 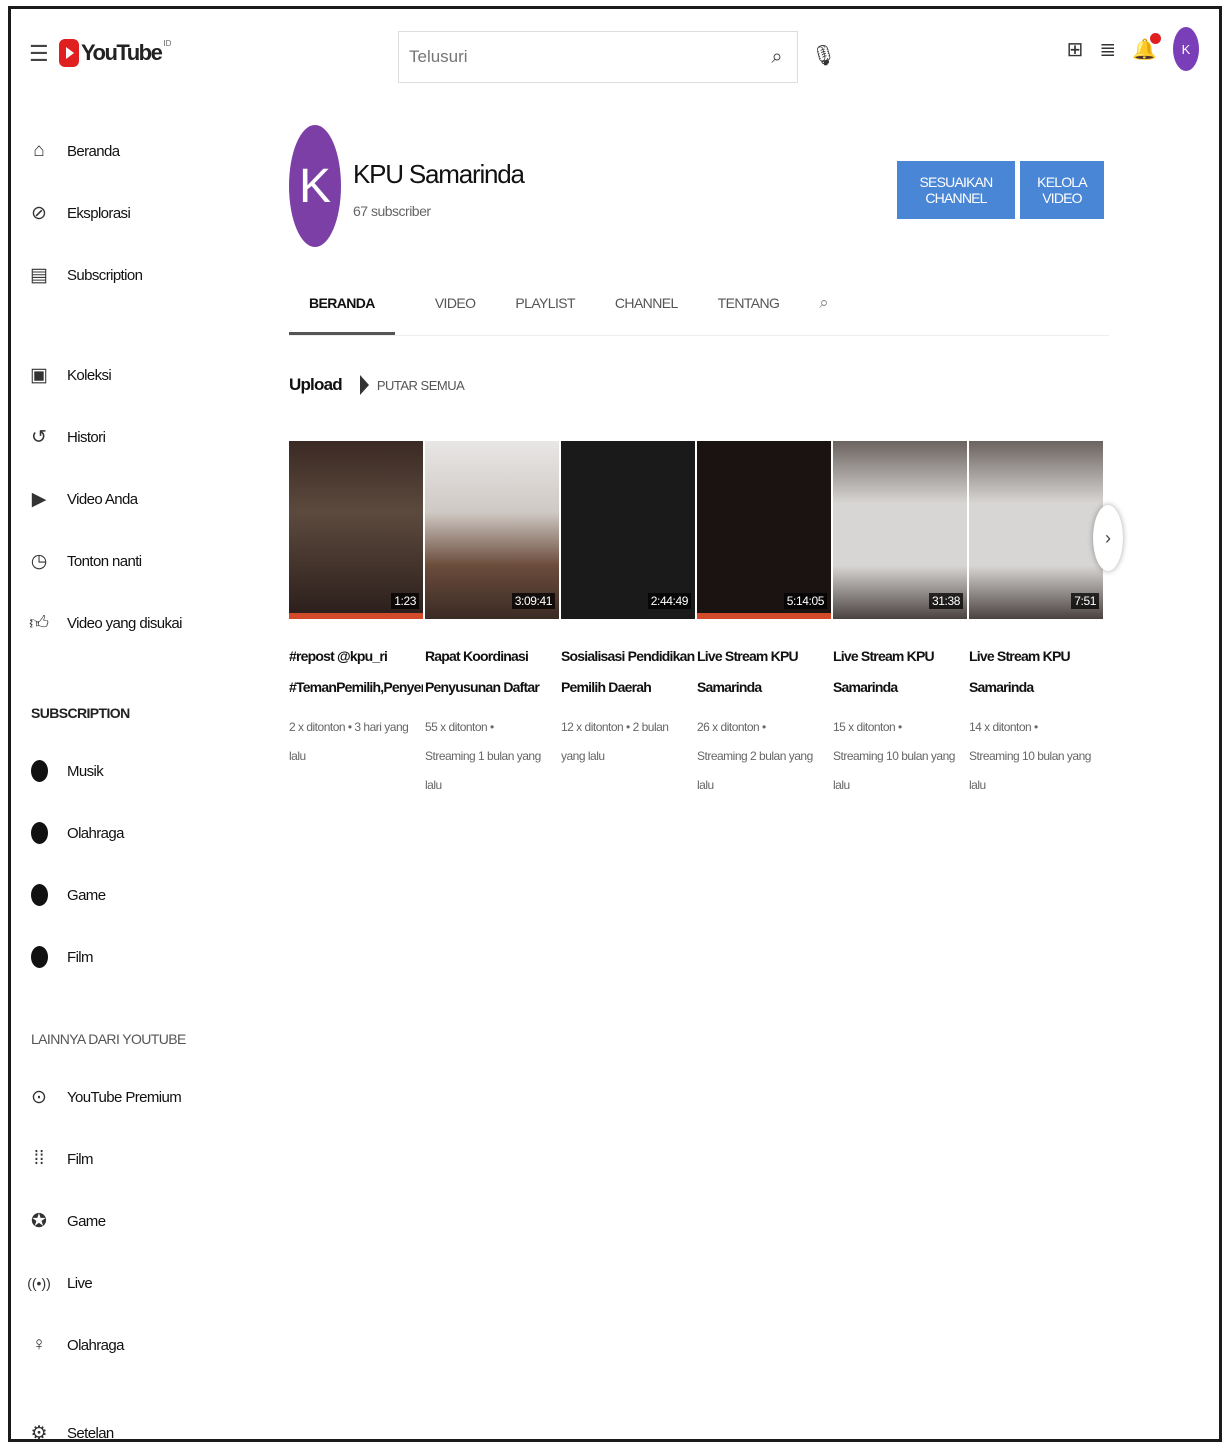 What do you see at coordinates (124, 1097) in the screenshot?
I see `sidebar-item-label: YouTube Premium` at bounding box center [124, 1097].